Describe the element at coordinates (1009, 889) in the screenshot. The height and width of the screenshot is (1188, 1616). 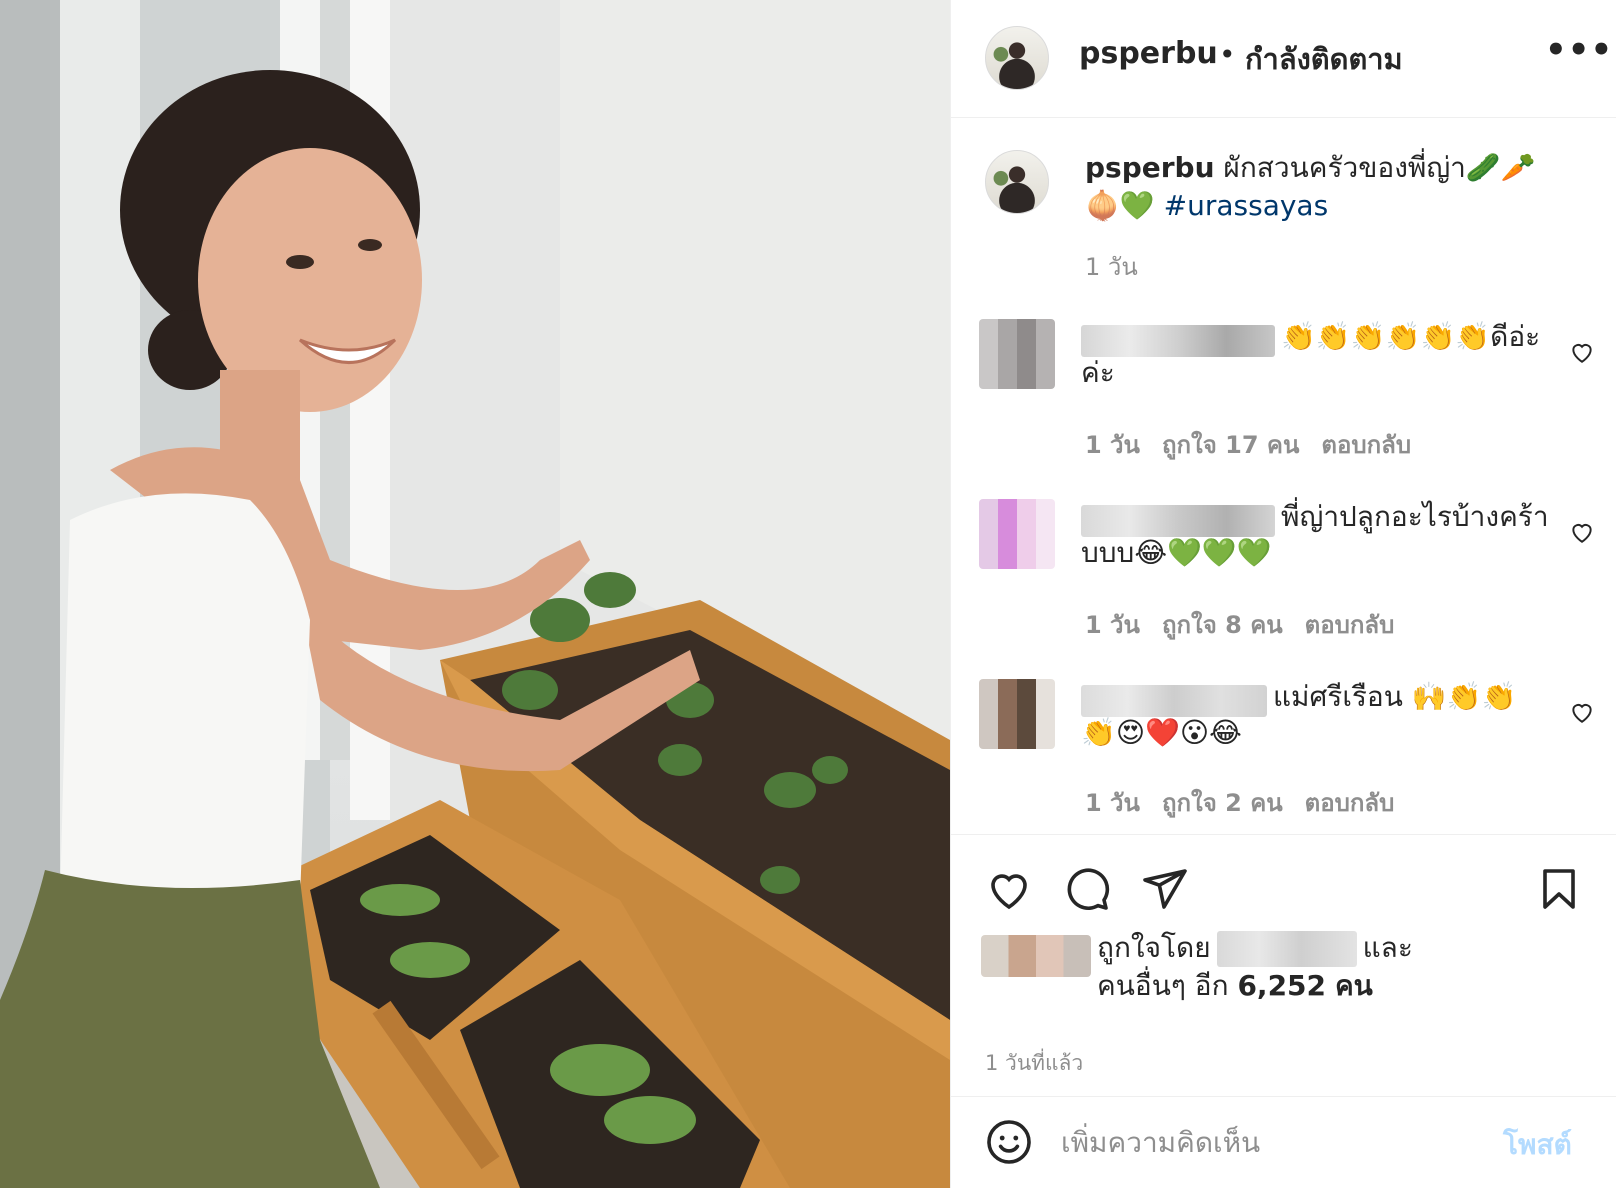
I see `heart-icon` at that location.